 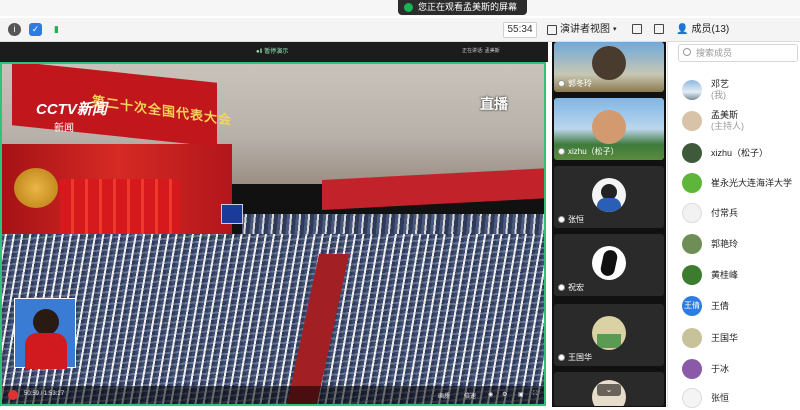 What do you see at coordinates (120, 209) in the screenshot?
I see `flags-image` at bounding box center [120, 209].